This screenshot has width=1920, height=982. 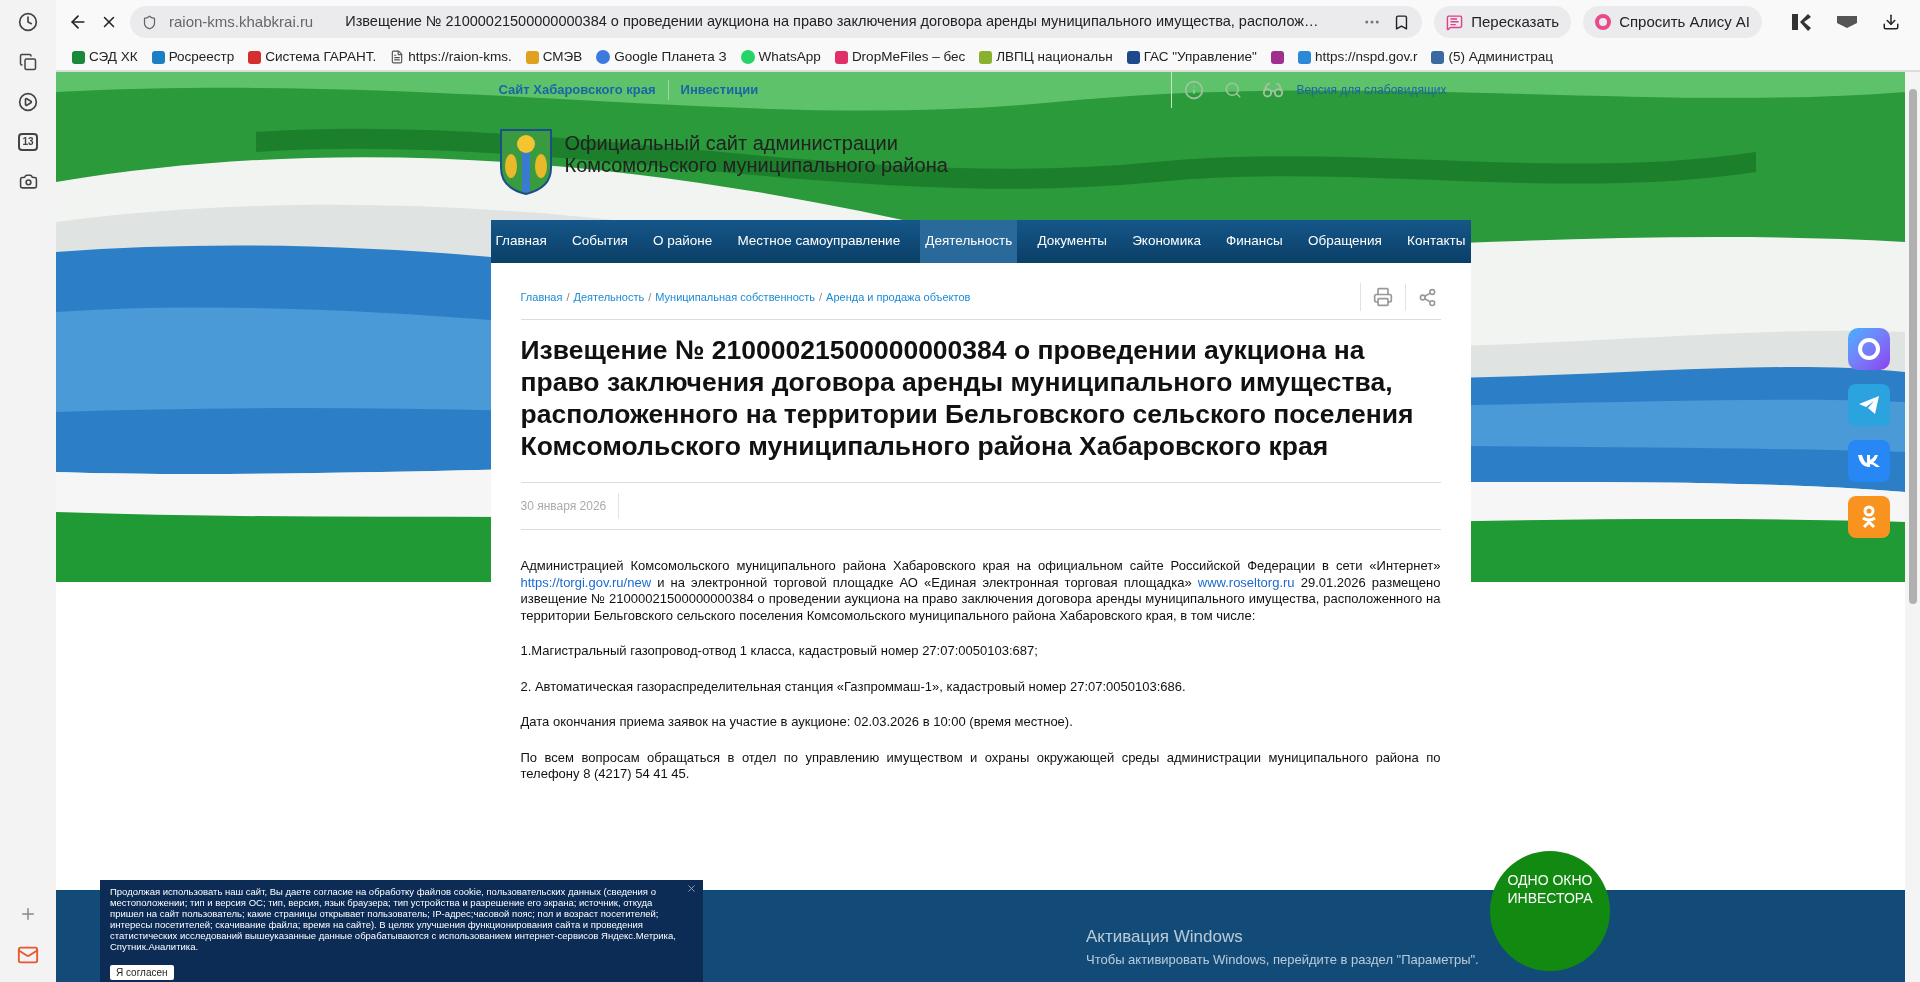 I want to click on menu-item: О районе, so click(x=682, y=241).